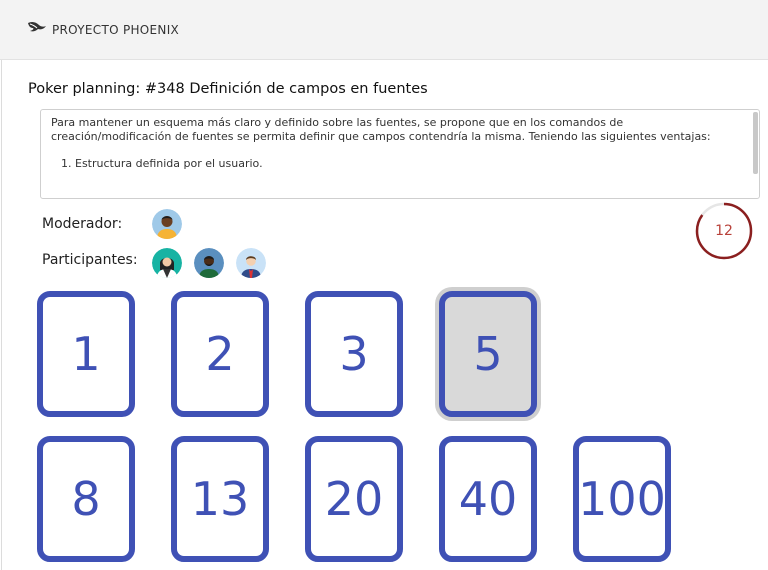 Image resolution: width=768 pixels, height=570 pixels. I want to click on card-8: 8, so click(86, 499).